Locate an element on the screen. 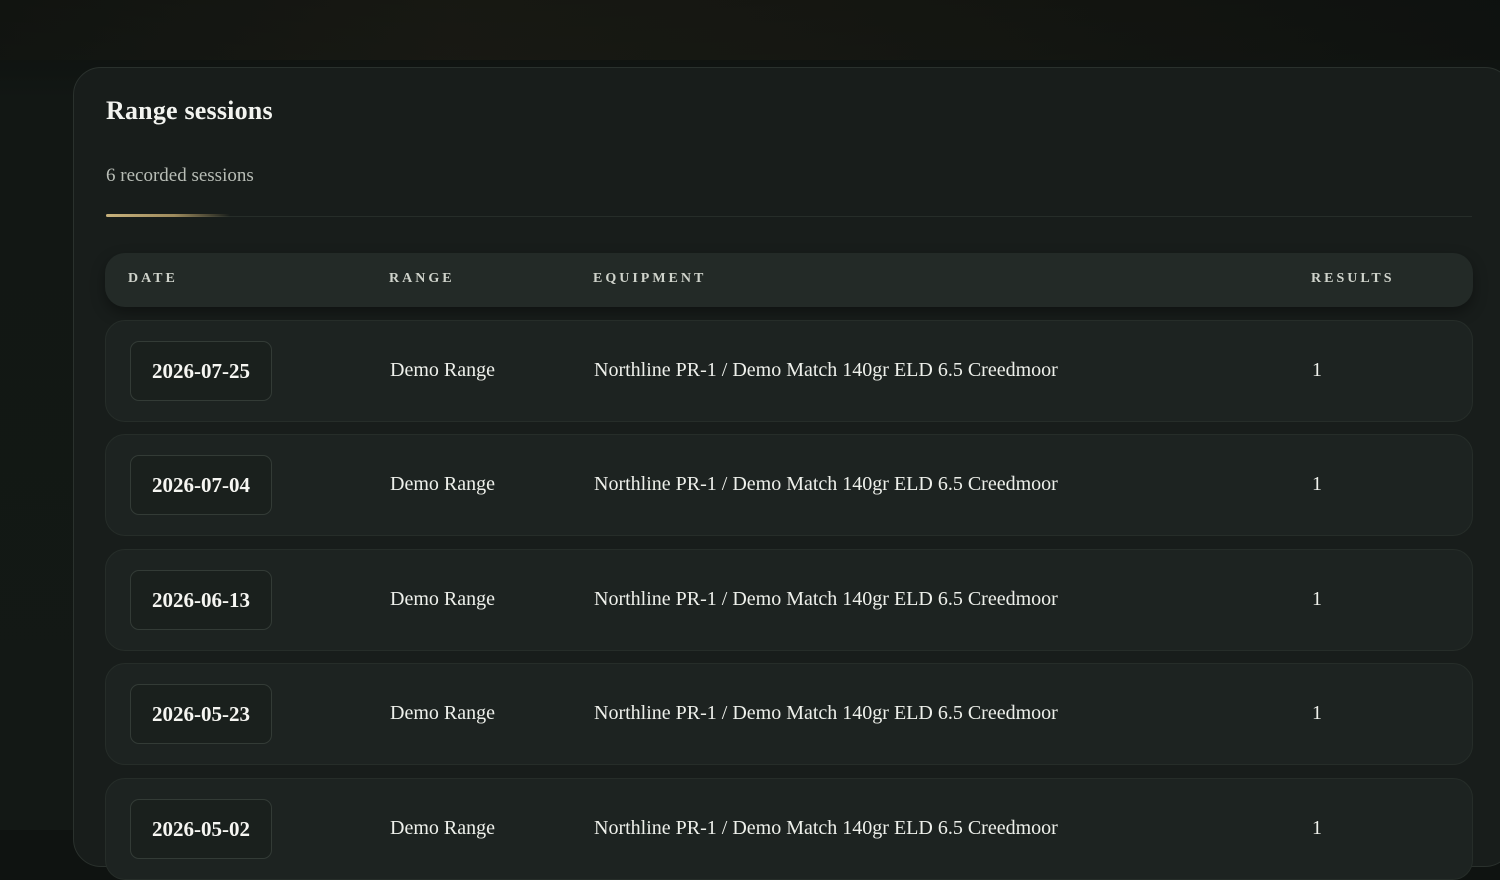  column-header-date: DATE is located at coordinates (153, 279).